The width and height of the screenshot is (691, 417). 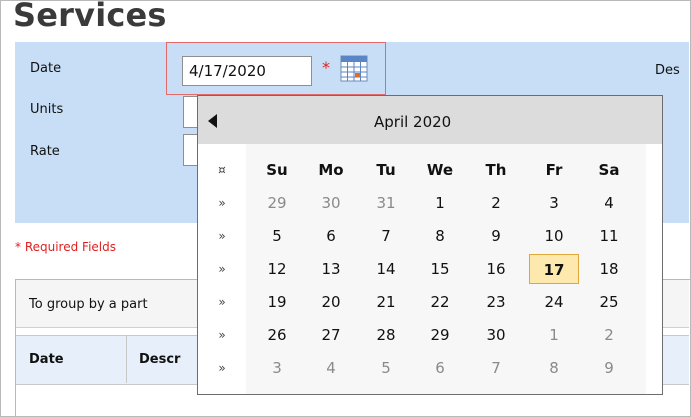 I want to click on calendar-day: 16, so click(x=496, y=269).